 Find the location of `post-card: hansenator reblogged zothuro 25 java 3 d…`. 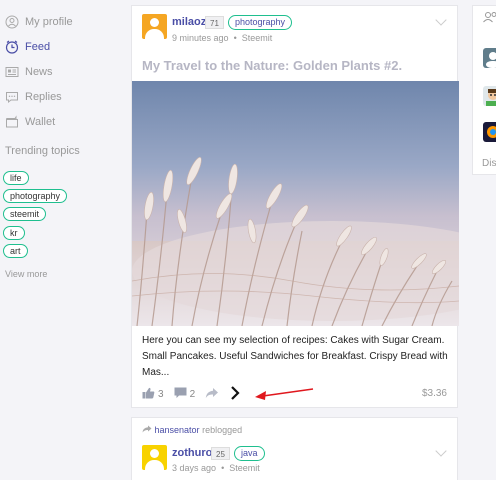

post-card: hansenator reblogged zothuro 25 java 3 d… is located at coordinates (294, 448).